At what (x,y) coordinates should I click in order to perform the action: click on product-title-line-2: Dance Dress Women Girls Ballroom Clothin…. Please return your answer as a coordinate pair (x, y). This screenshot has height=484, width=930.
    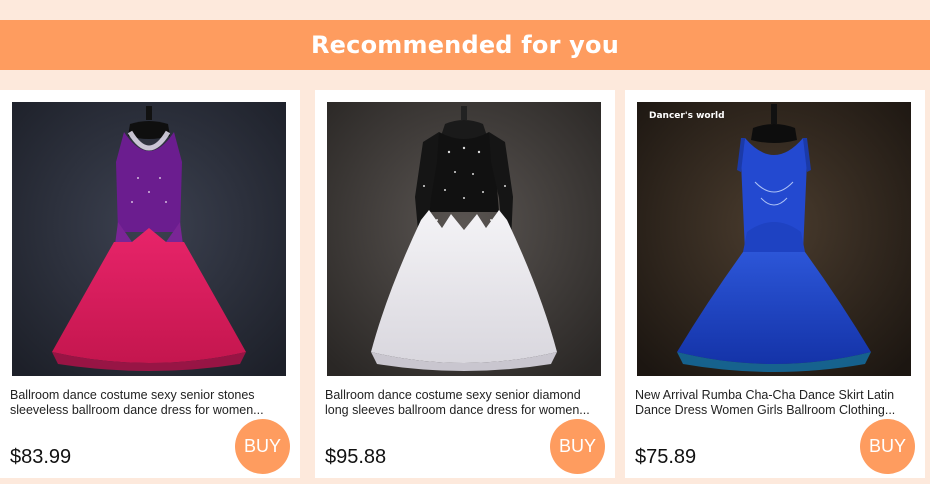
    Looking at the image, I should click on (765, 410).